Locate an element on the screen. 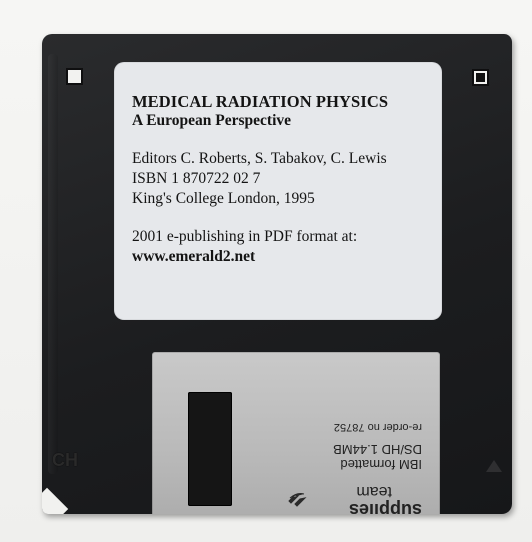 The height and width of the screenshot is (542, 532). label-editors: Editors C. Roberts, S. Tabakov, C. Lewis is located at coordinates (259, 158).